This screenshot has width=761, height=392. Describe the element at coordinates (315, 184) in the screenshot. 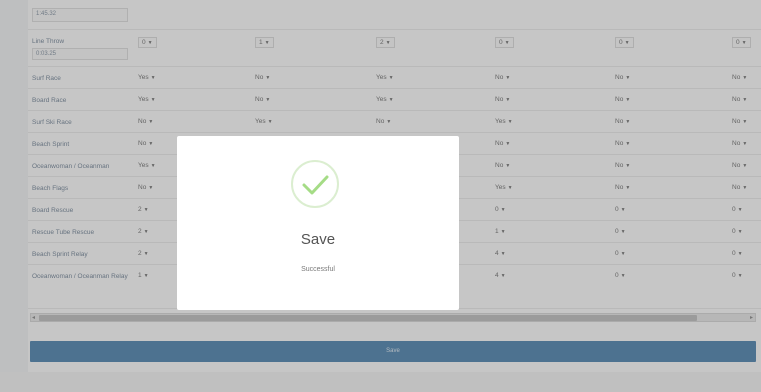

I see `checkmark-icon` at that location.